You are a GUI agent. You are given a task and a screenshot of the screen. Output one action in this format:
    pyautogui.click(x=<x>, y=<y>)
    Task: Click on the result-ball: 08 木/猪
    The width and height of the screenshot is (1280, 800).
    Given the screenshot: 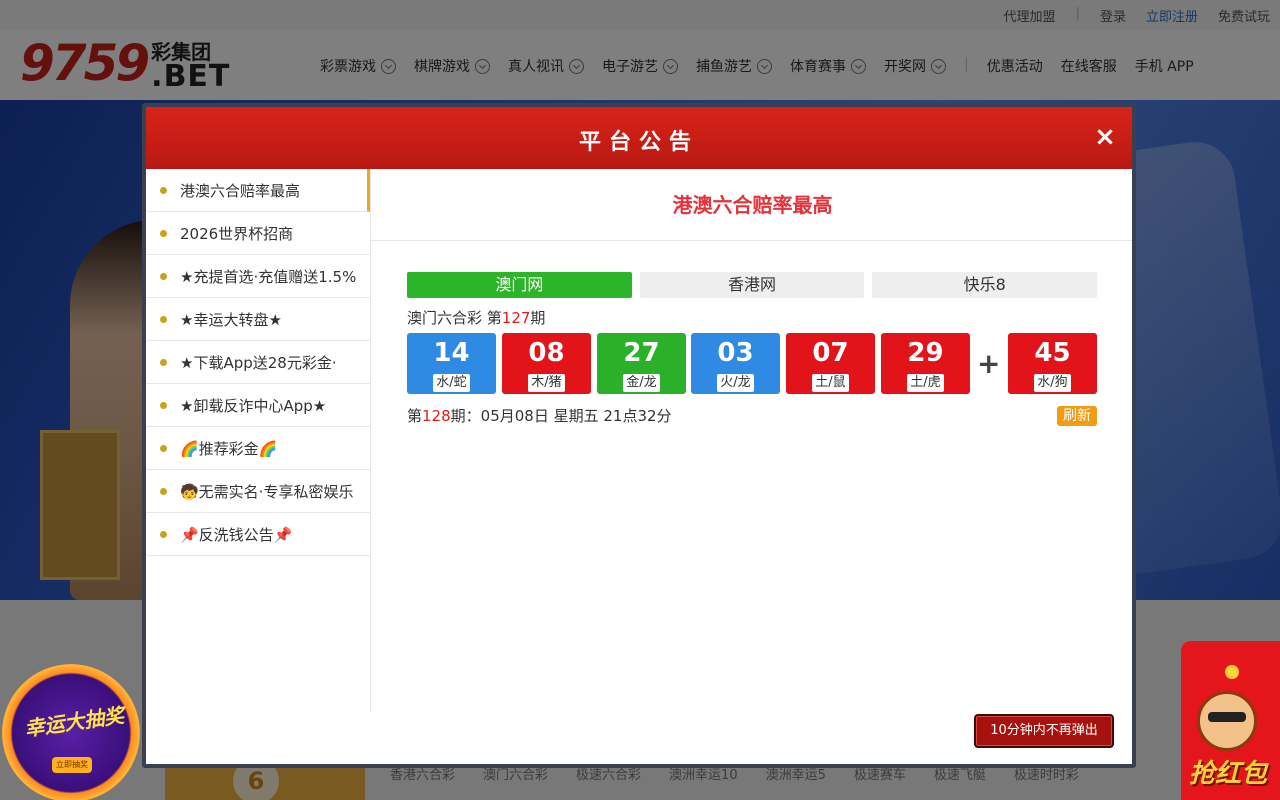 What is the action you would take?
    pyautogui.click(x=546, y=363)
    